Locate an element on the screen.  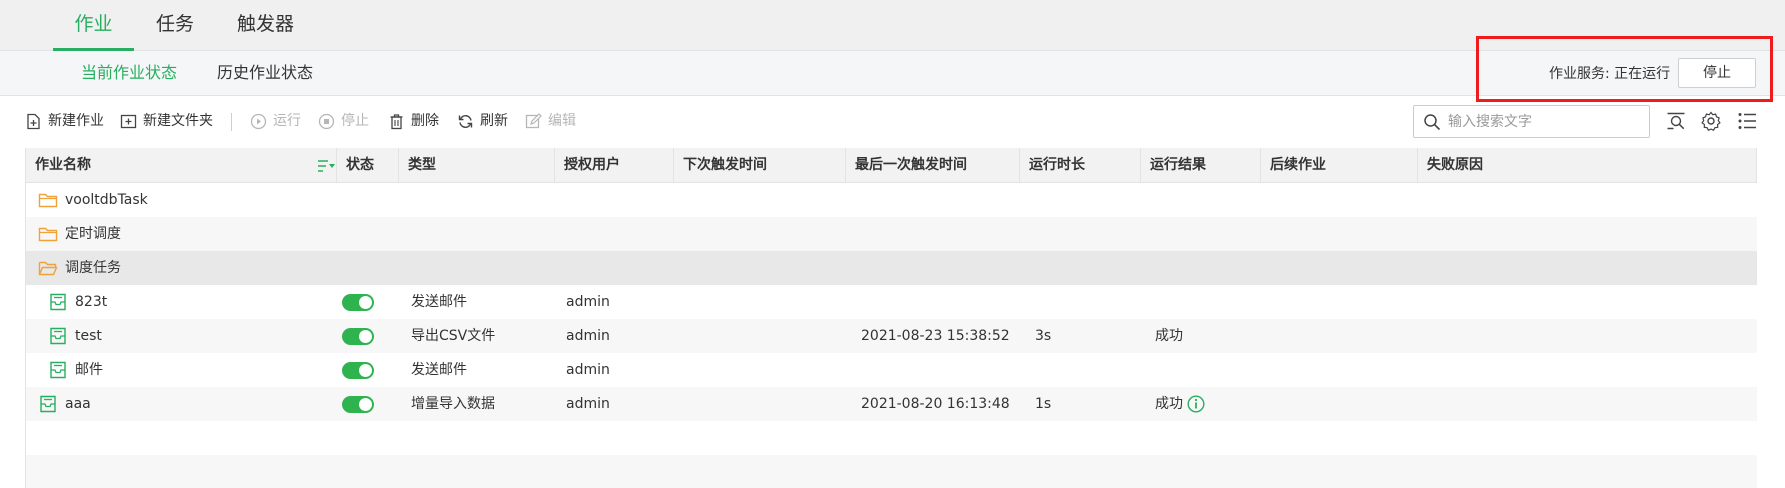
refresh-icon is located at coordinates (465, 121).